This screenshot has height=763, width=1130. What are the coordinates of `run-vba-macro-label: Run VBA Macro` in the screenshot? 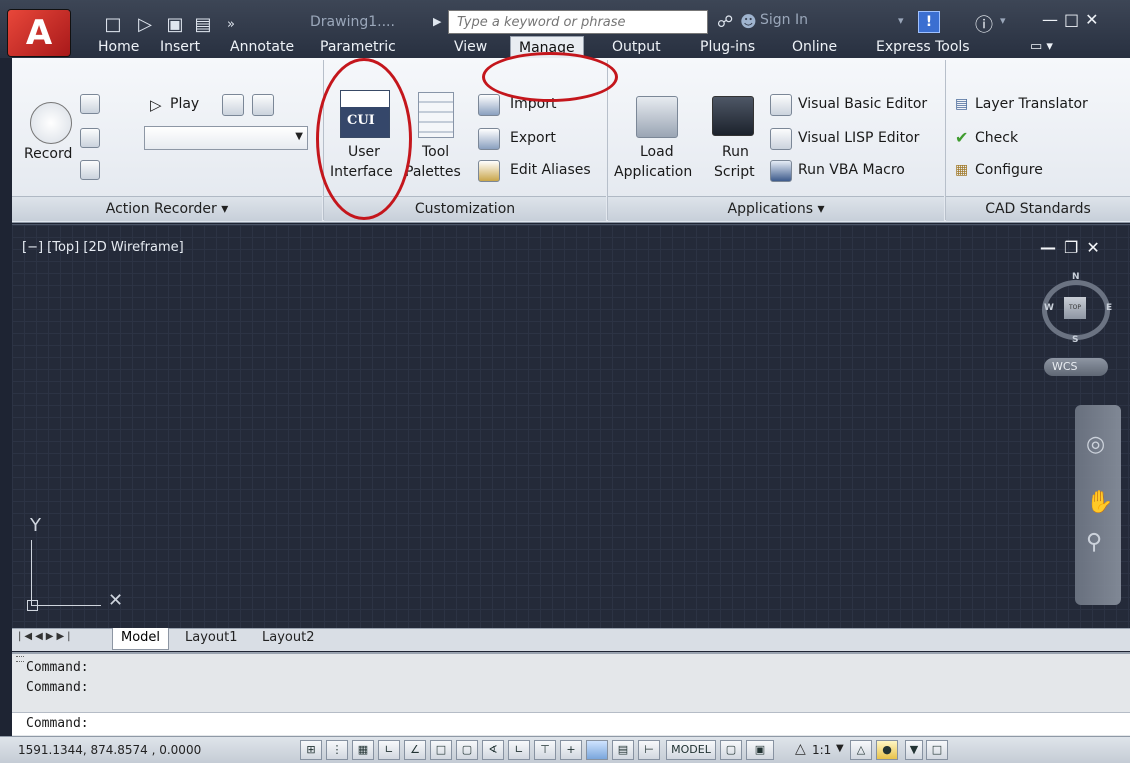 It's located at (851, 170).